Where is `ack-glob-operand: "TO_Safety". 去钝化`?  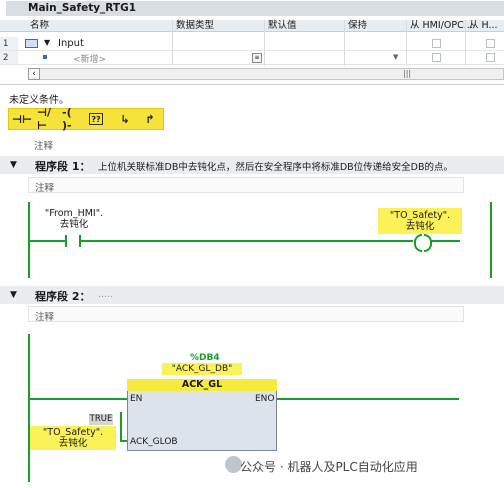
ack-glob-operand: "TO_Safety". 去钝化 is located at coordinates (73, 438).